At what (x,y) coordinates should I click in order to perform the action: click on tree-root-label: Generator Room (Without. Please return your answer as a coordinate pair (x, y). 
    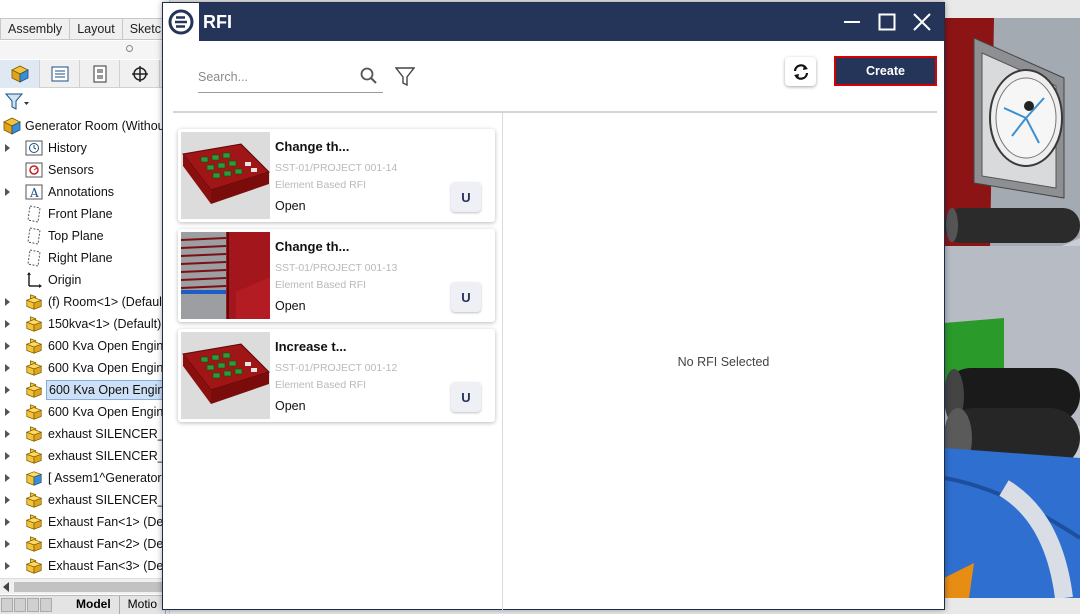
    Looking at the image, I should click on (97, 126).